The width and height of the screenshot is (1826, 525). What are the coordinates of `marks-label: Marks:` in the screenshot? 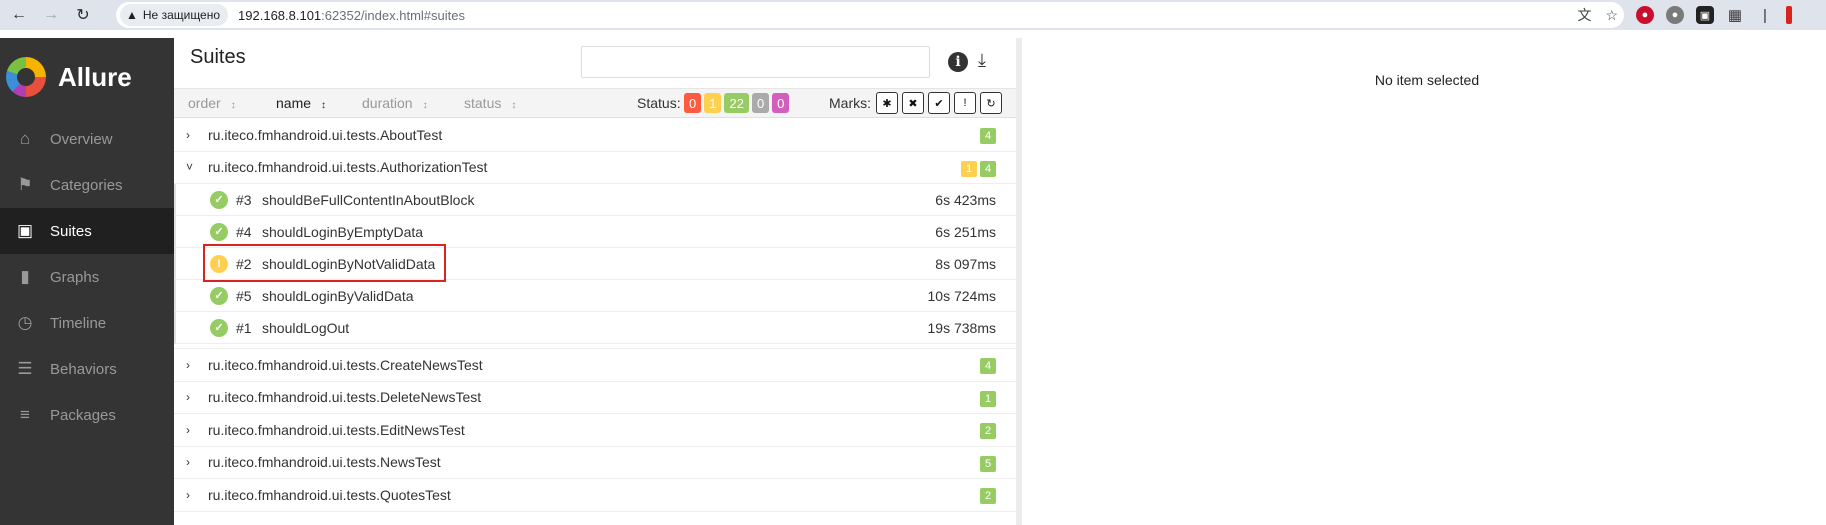 It's located at (850, 103).